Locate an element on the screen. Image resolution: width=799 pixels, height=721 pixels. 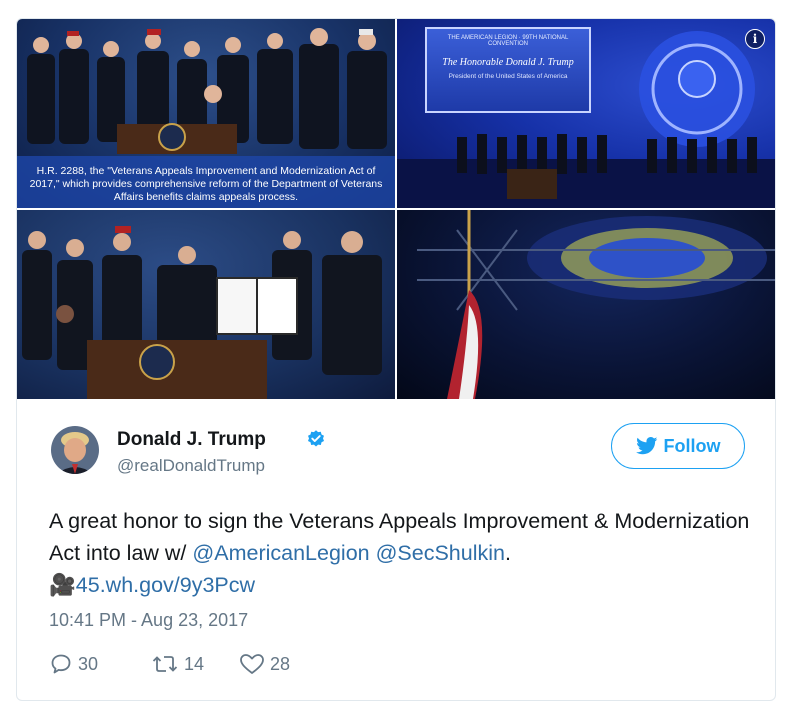
reply-button: 30 is located at coordinates (73, 664).